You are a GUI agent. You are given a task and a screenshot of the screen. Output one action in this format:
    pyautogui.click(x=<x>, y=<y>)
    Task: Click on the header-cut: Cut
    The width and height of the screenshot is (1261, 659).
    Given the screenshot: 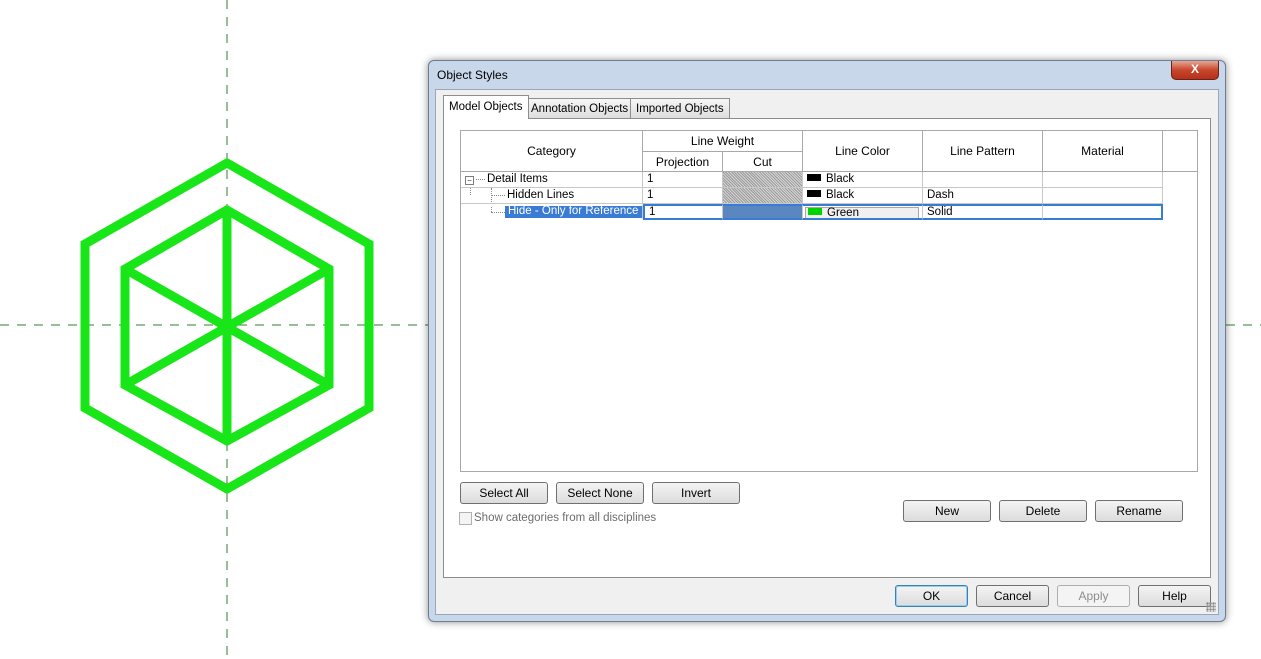 What is the action you would take?
    pyautogui.click(x=763, y=162)
    